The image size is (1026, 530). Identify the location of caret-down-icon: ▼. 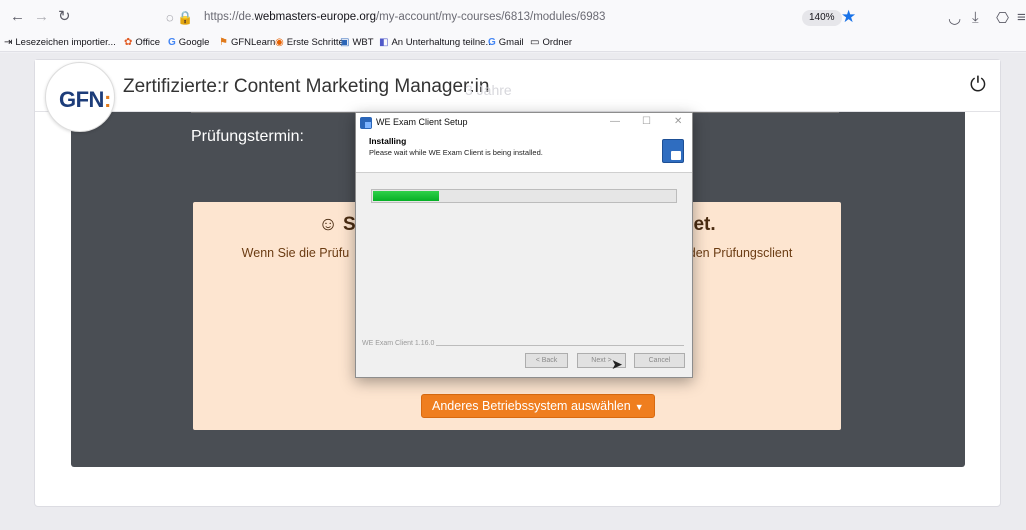
(639, 407).